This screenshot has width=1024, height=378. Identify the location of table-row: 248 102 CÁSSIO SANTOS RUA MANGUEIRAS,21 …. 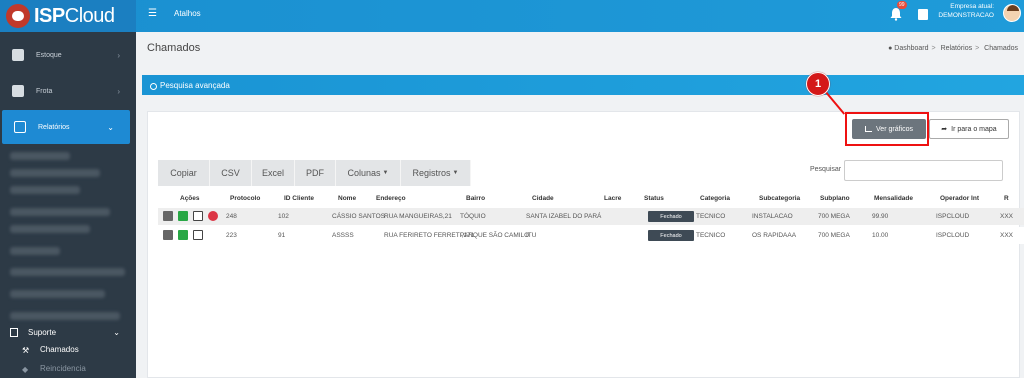
(591, 216).